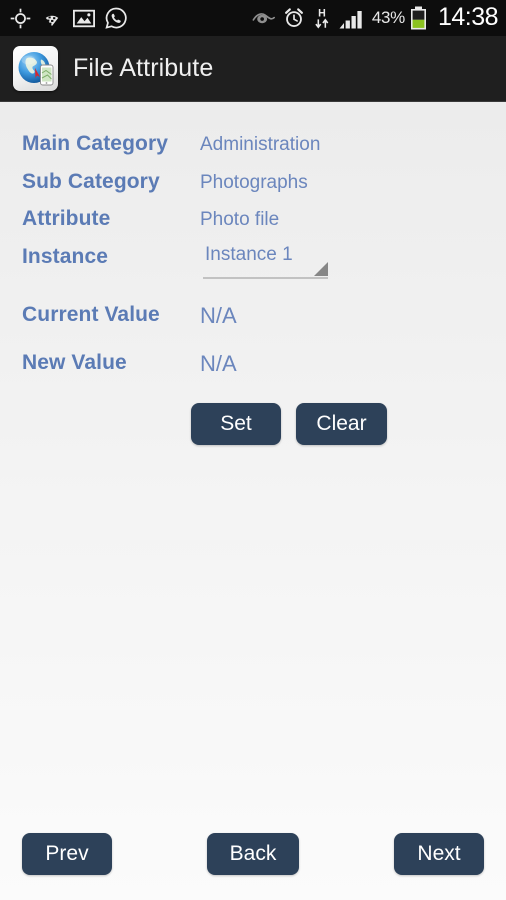 This screenshot has height=900, width=506. What do you see at coordinates (388, 17) in the screenshot?
I see `battery-percent-label: 43%` at bounding box center [388, 17].